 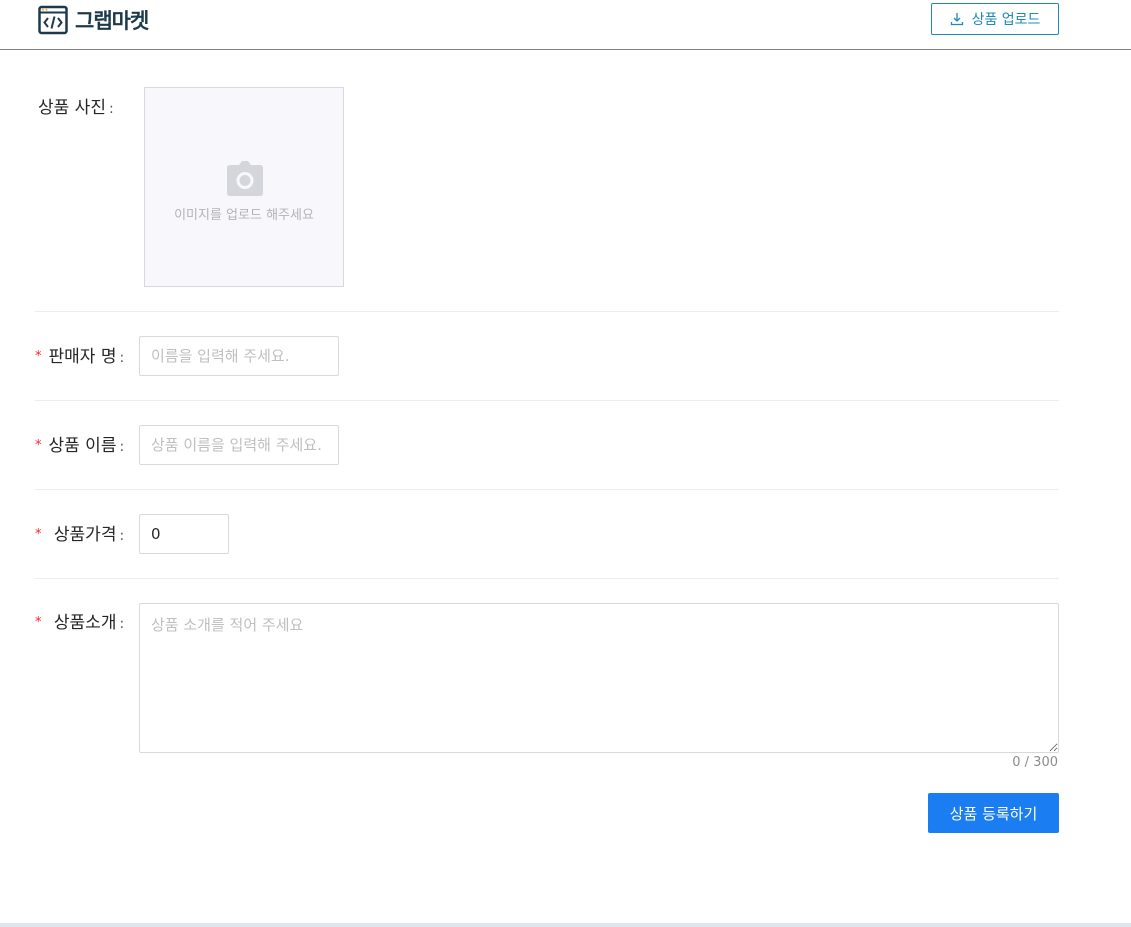 I want to click on code-window-icon, so click(x=53, y=20).